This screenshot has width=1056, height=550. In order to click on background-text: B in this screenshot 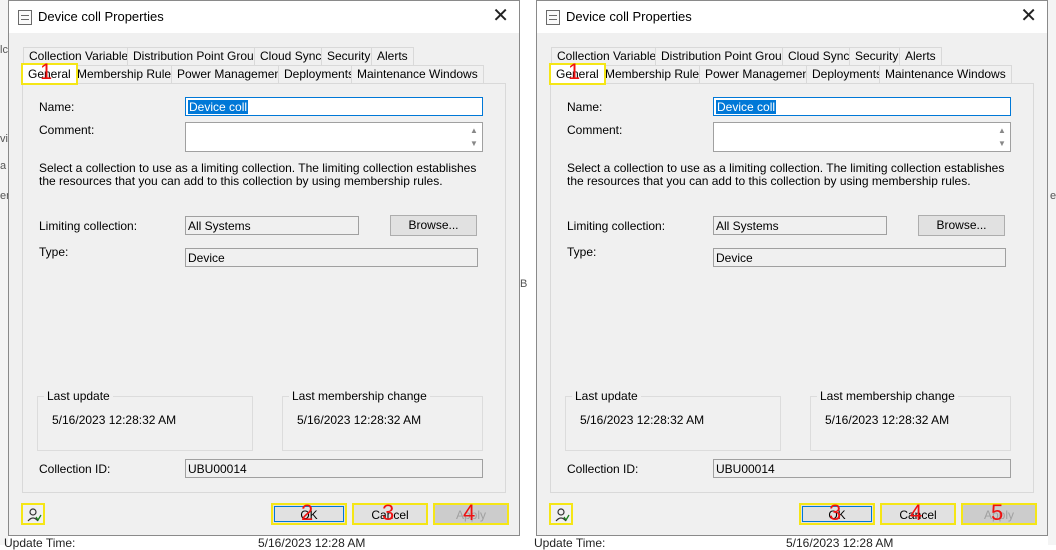, I will do `click(524, 284)`.